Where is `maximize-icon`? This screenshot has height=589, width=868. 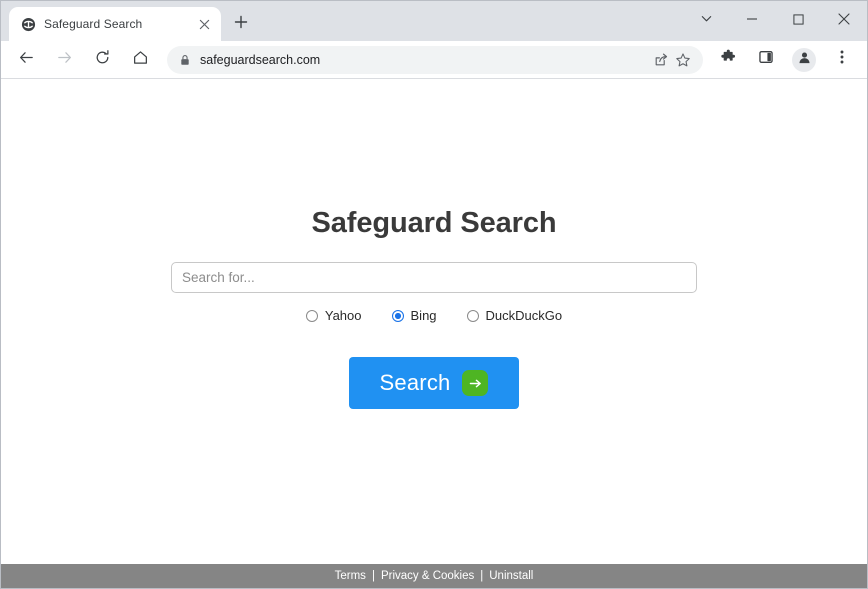 maximize-icon is located at coordinates (798, 21).